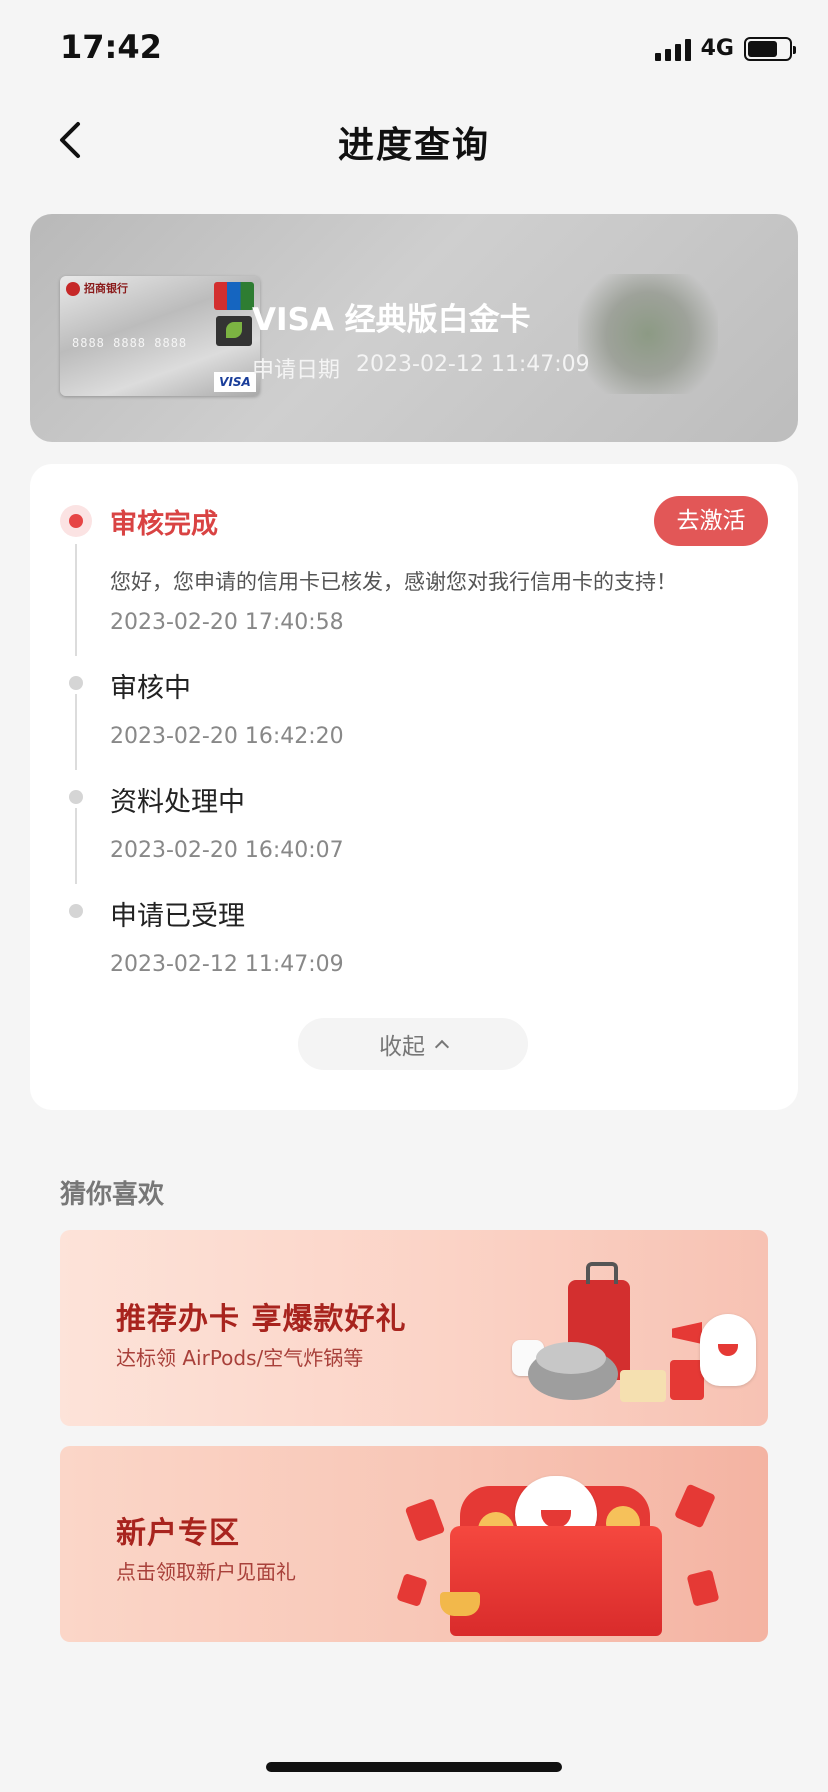  What do you see at coordinates (414, 1328) in the screenshot?
I see `promo-banner-card-referral: 推荐办卡 享爆款好礼 达标领 AirPods/空气炸锅等` at bounding box center [414, 1328].